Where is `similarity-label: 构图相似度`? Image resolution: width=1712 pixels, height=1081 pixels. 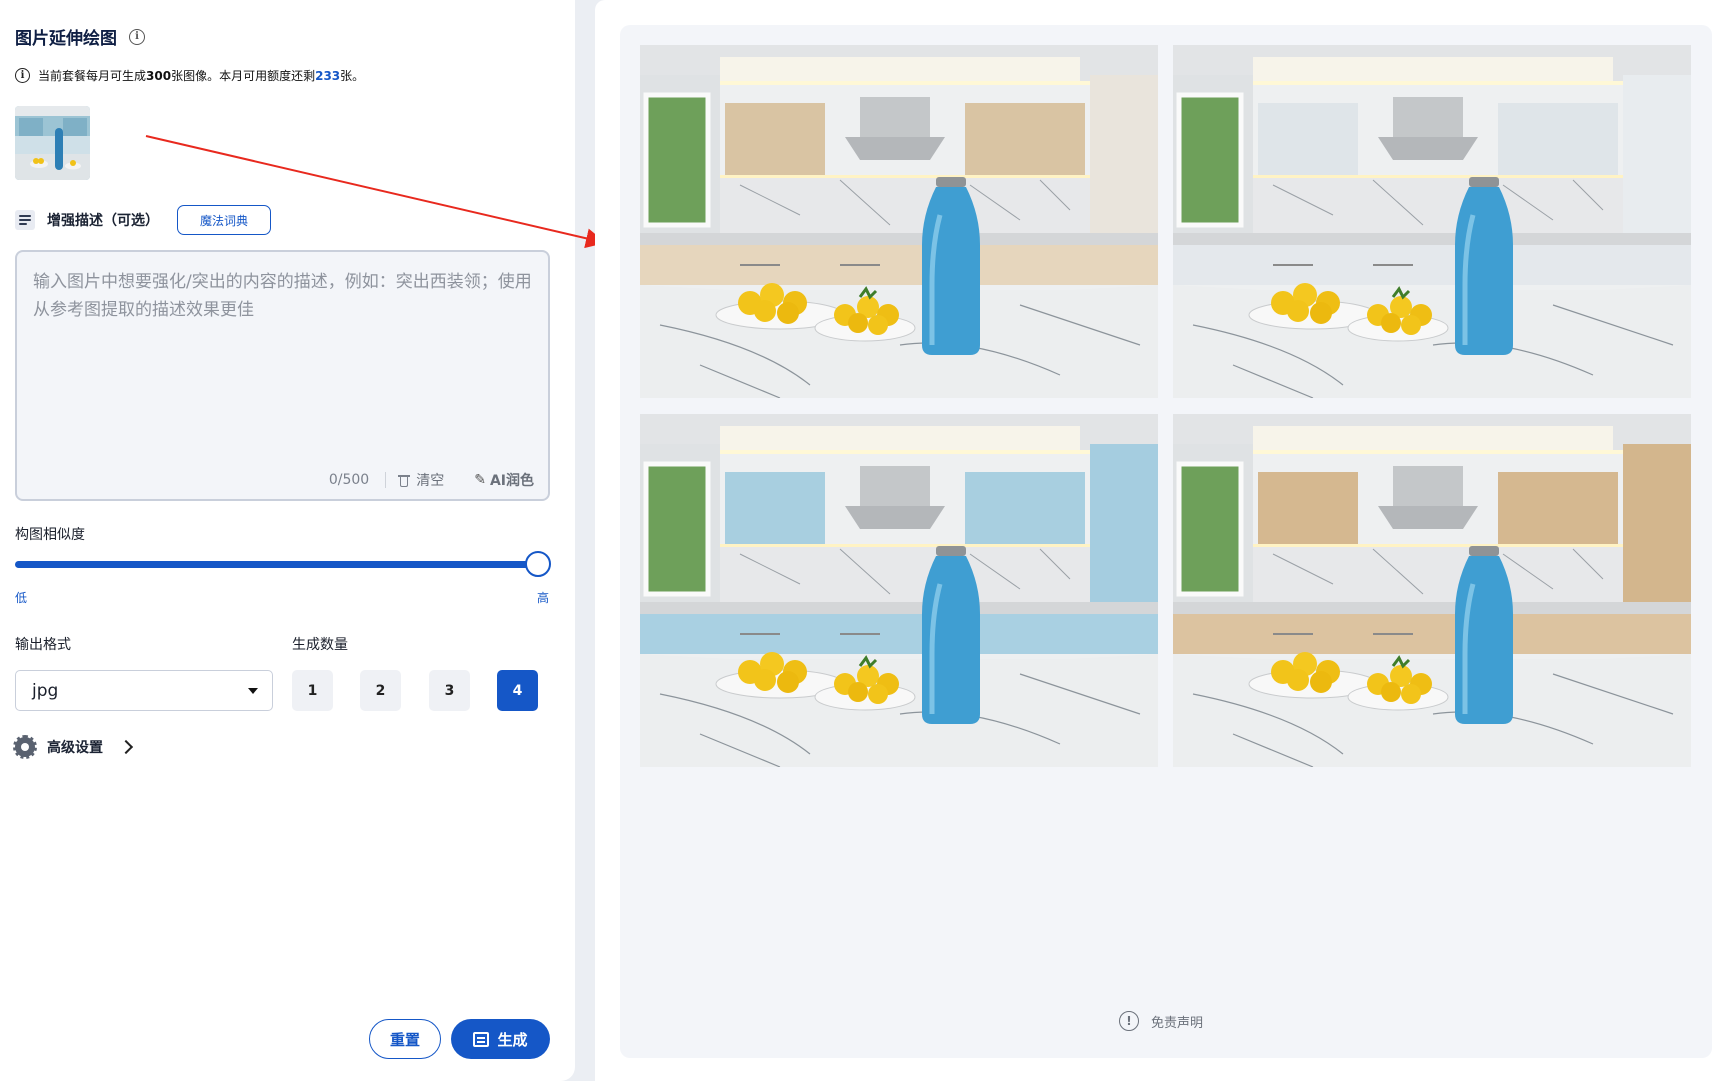
similarity-label: 构图相似度 is located at coordinates (50, 535).